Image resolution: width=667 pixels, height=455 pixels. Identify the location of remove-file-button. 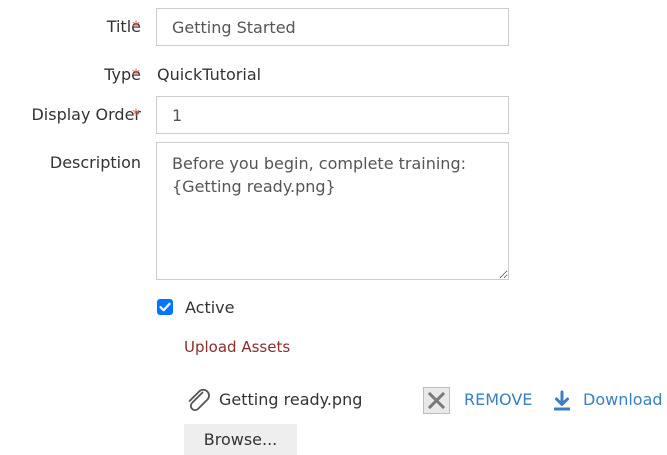
(436, 400).